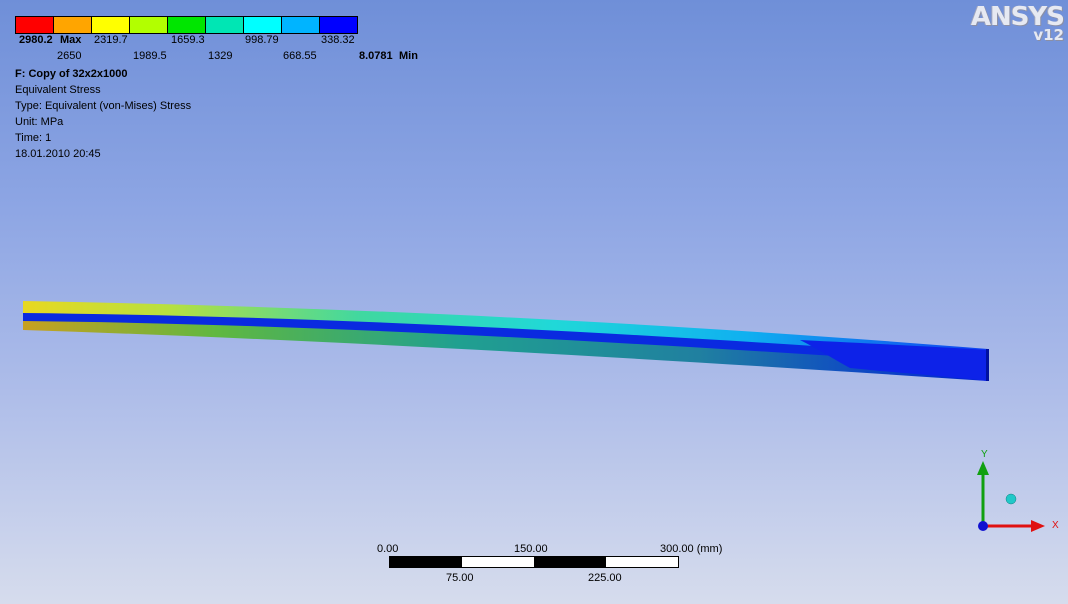 This screenshot has height=604, width=1068. What do you see at coordinates (605, 578) in the screenshot?
I see `scale-label-225: 225.00` at bounding box center [605, 578].